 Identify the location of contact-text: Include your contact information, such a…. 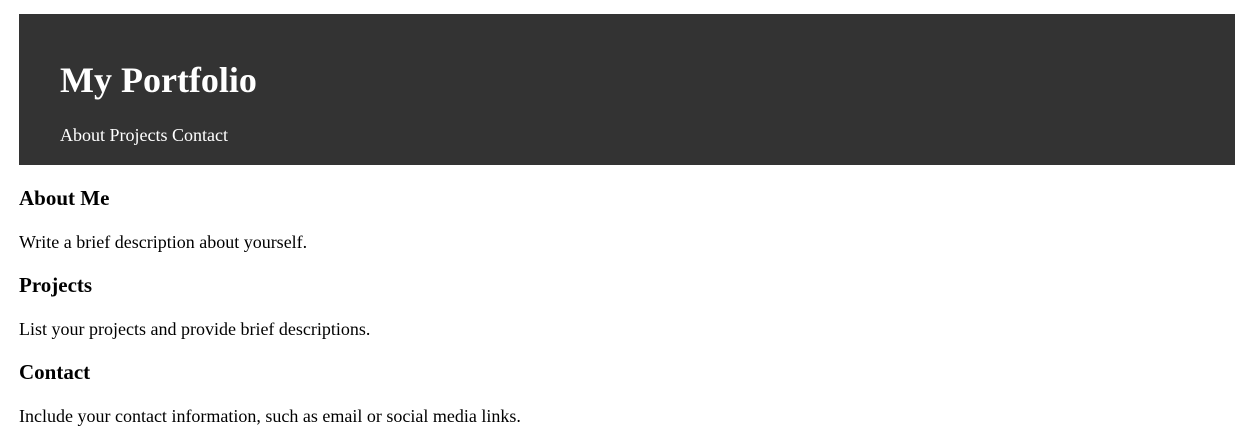
(270, 416).